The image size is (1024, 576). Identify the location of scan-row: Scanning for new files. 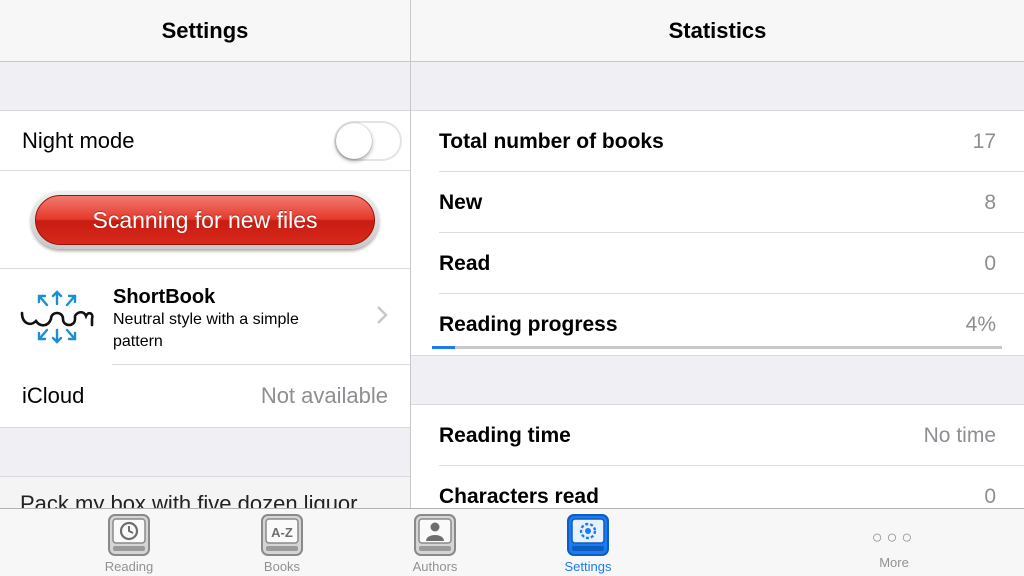
(205, 220).